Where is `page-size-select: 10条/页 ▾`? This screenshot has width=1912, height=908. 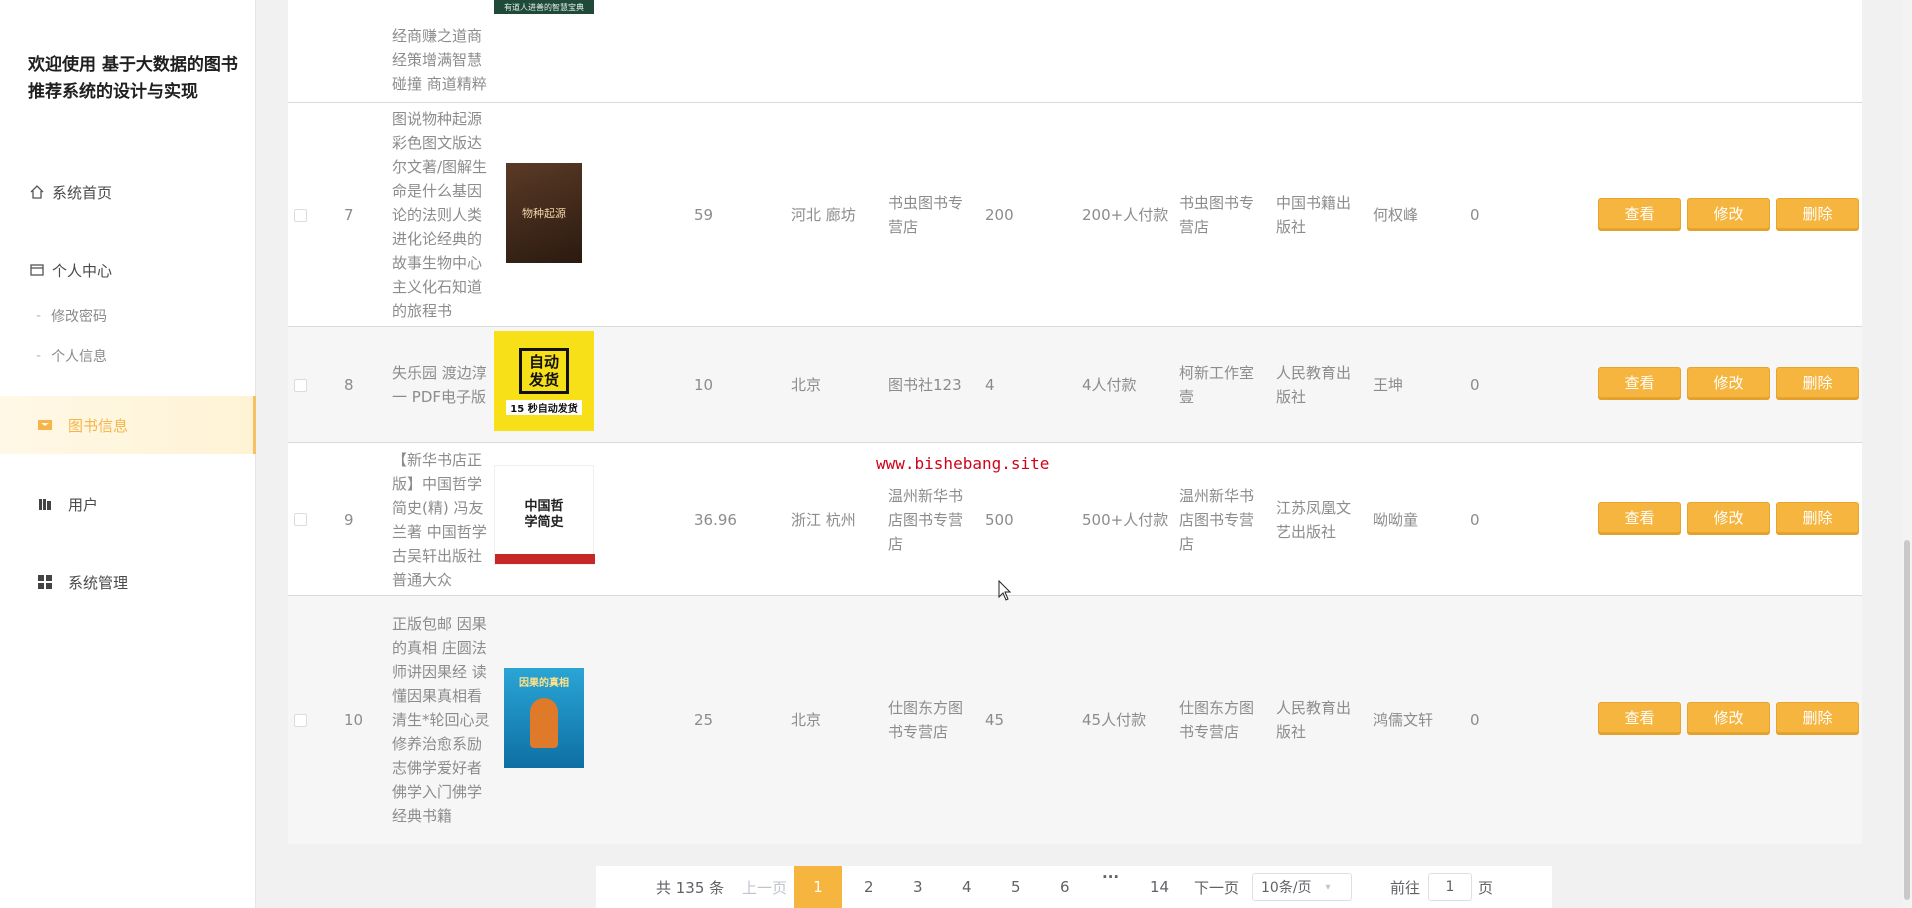
page-size-select: 10条/页 ▾ is located at coordinates (1302, 887).